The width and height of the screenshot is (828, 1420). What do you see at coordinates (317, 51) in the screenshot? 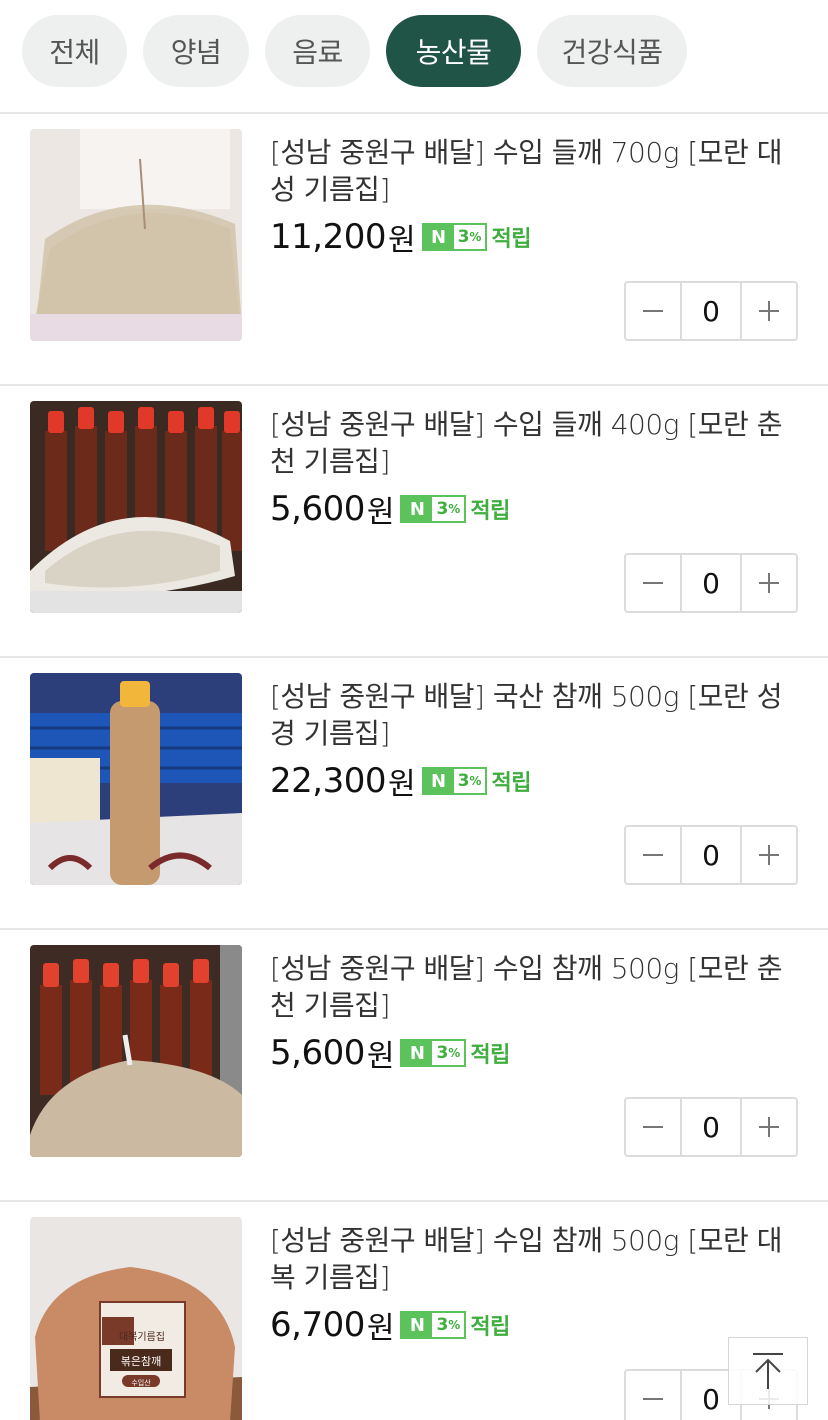
I see `tab-beverage: 음료` at bounding box center [317, 51].